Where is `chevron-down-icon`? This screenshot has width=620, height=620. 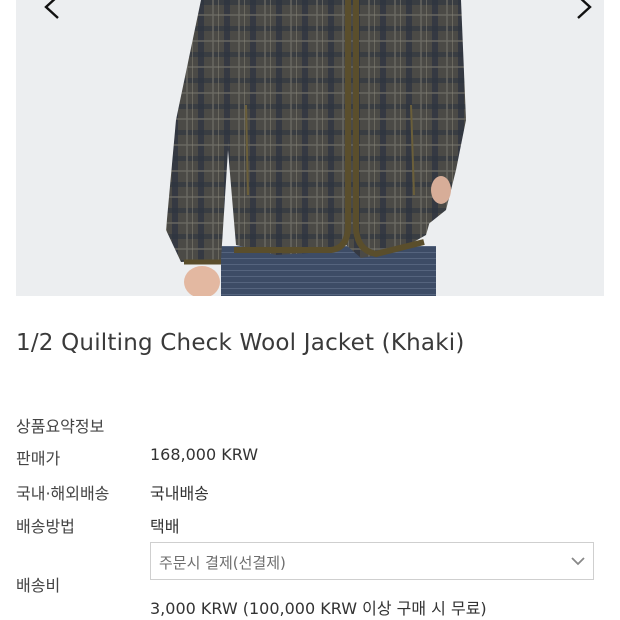 chevron-down-icon is located at coordinates (578, 561).